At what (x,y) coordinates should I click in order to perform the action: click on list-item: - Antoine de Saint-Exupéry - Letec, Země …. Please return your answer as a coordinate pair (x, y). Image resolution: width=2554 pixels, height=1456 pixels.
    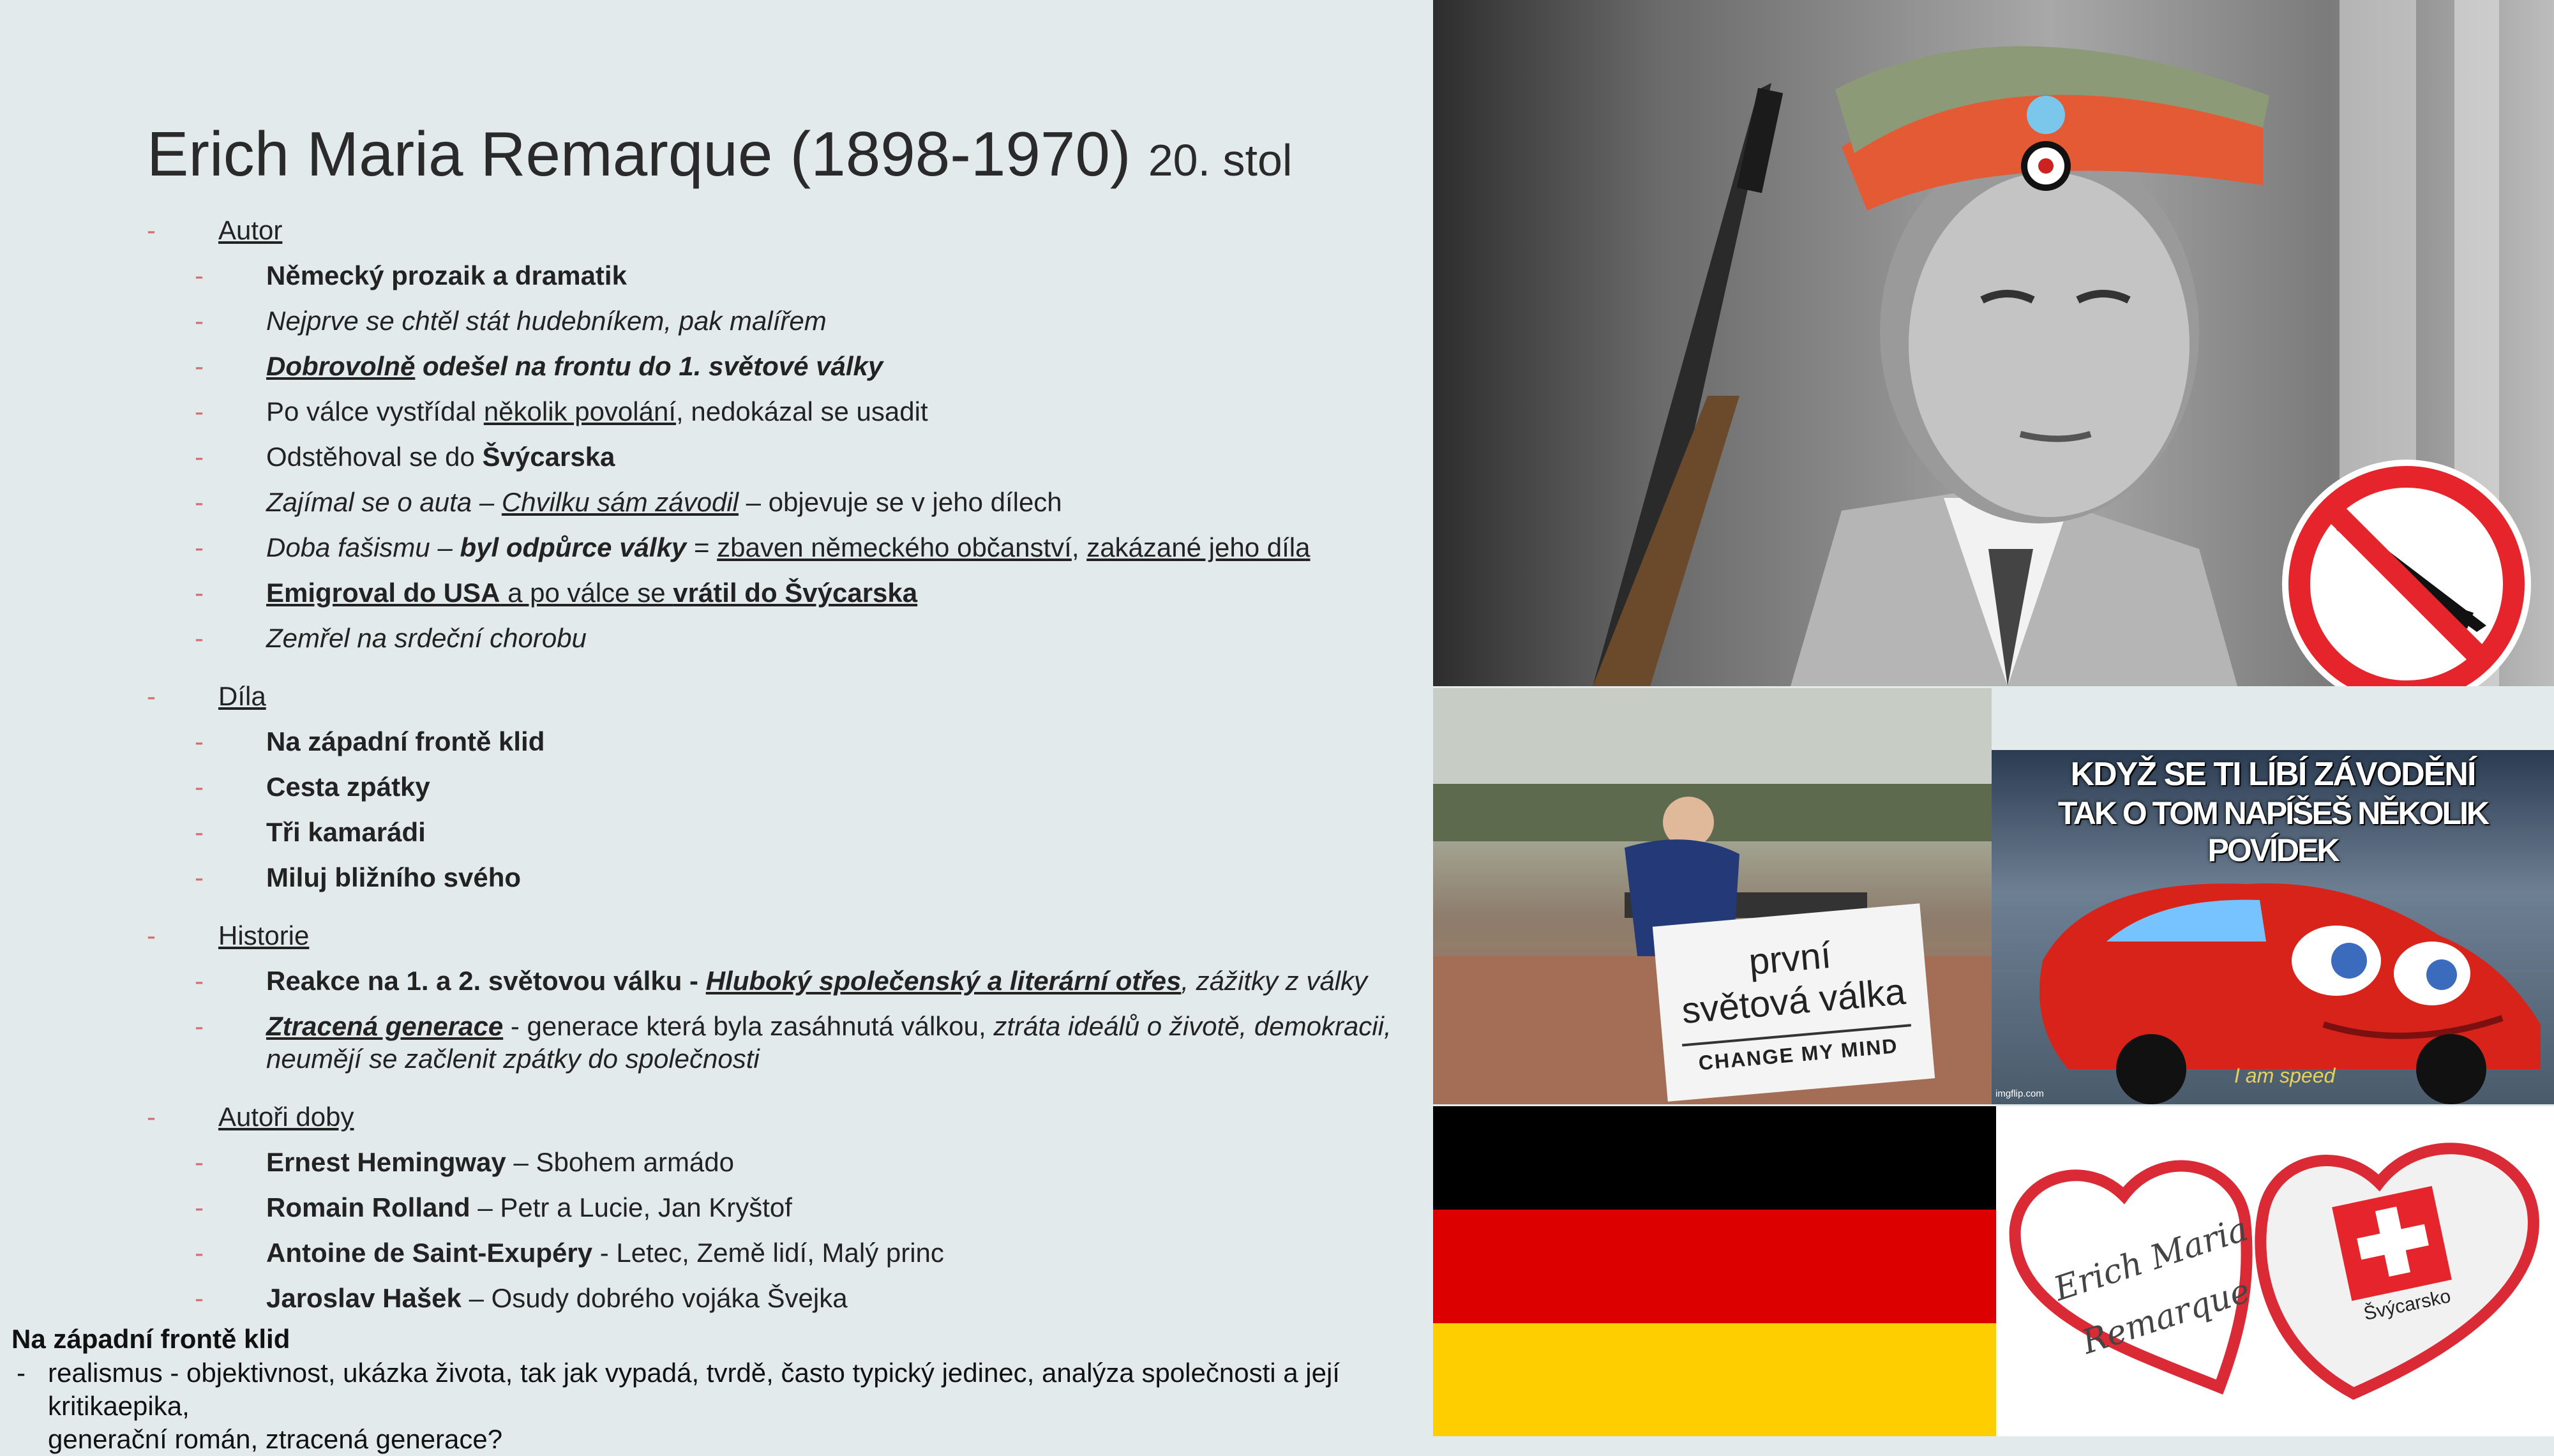
    Looking at the image, I should click on (569, 1253).